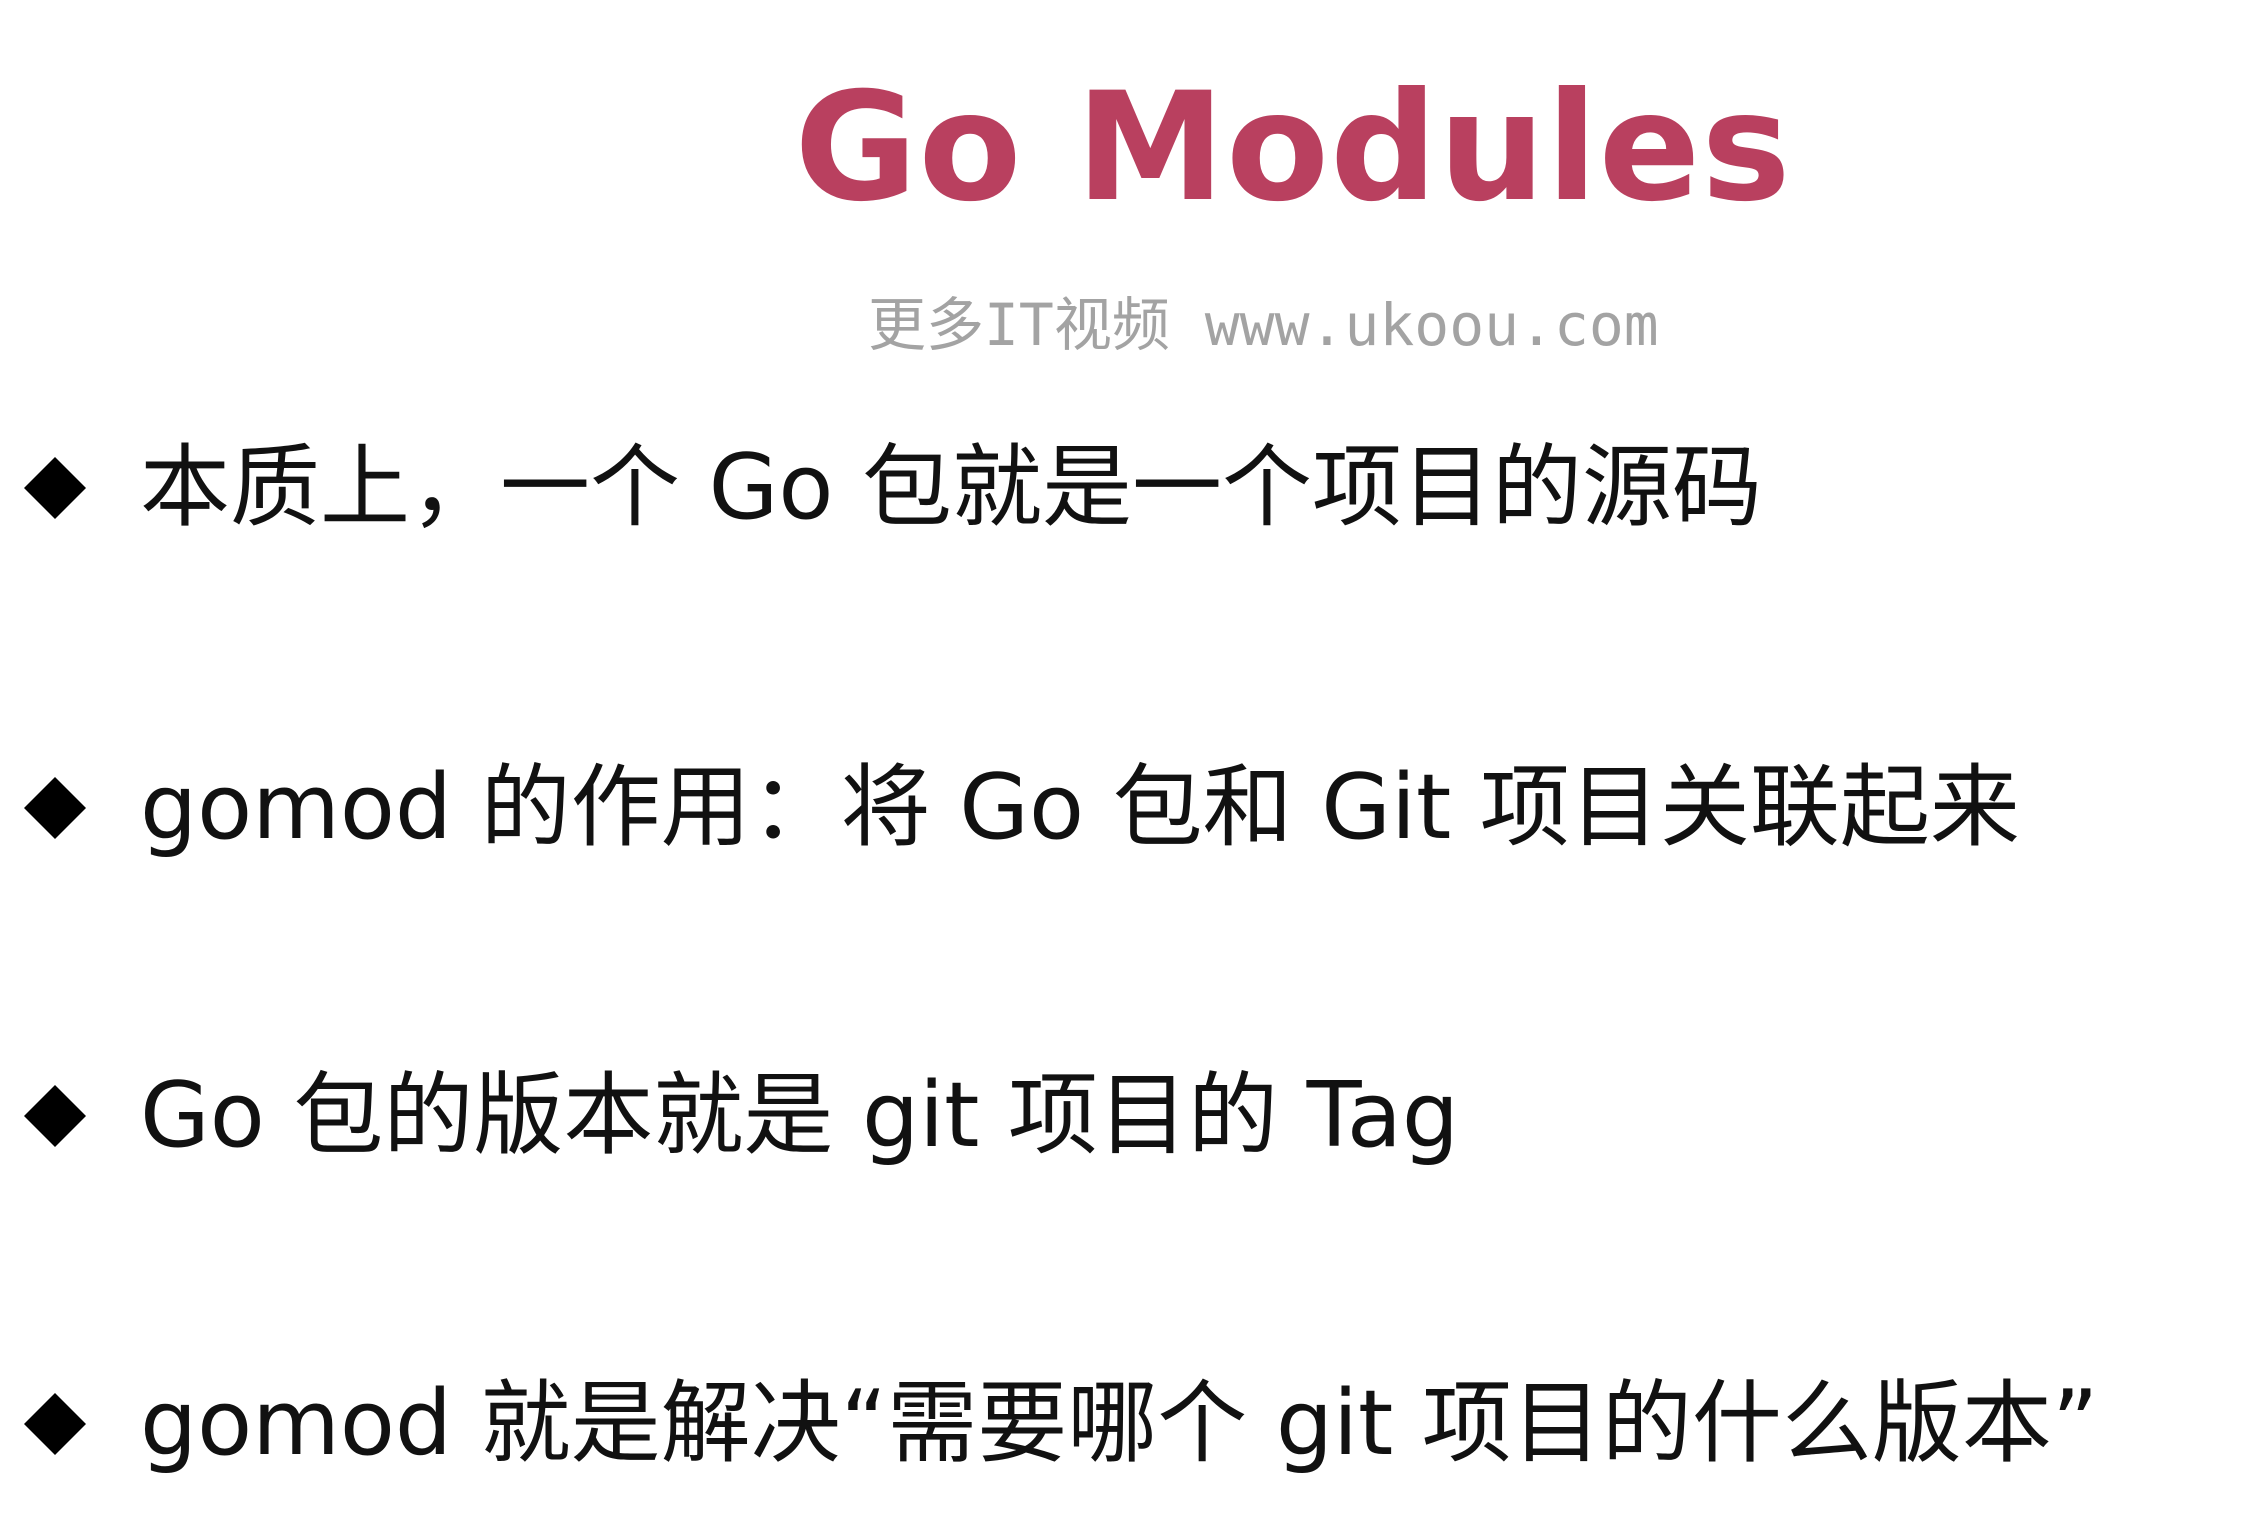 The height and width of the screenshot is (1522, 2246). Describe the element at coordinates (951, 487) in the screenshot. I see `bullet-text: 本质上，一个 Go 包就是一个项目的源码` at that location.